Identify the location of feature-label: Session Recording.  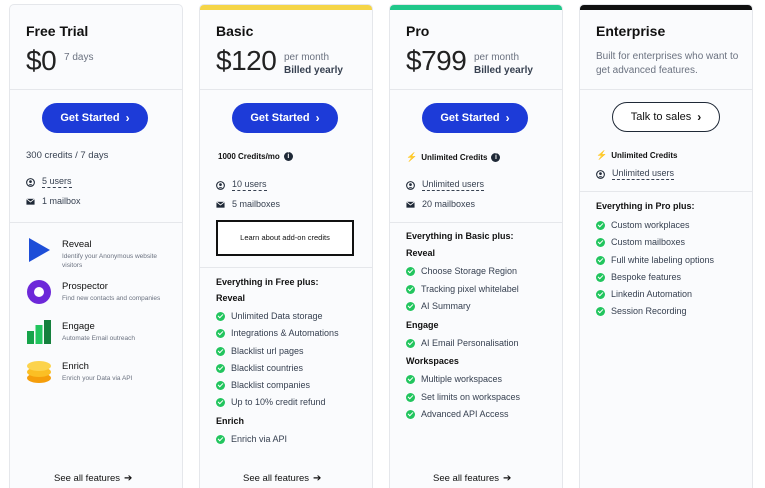
(649, 311).